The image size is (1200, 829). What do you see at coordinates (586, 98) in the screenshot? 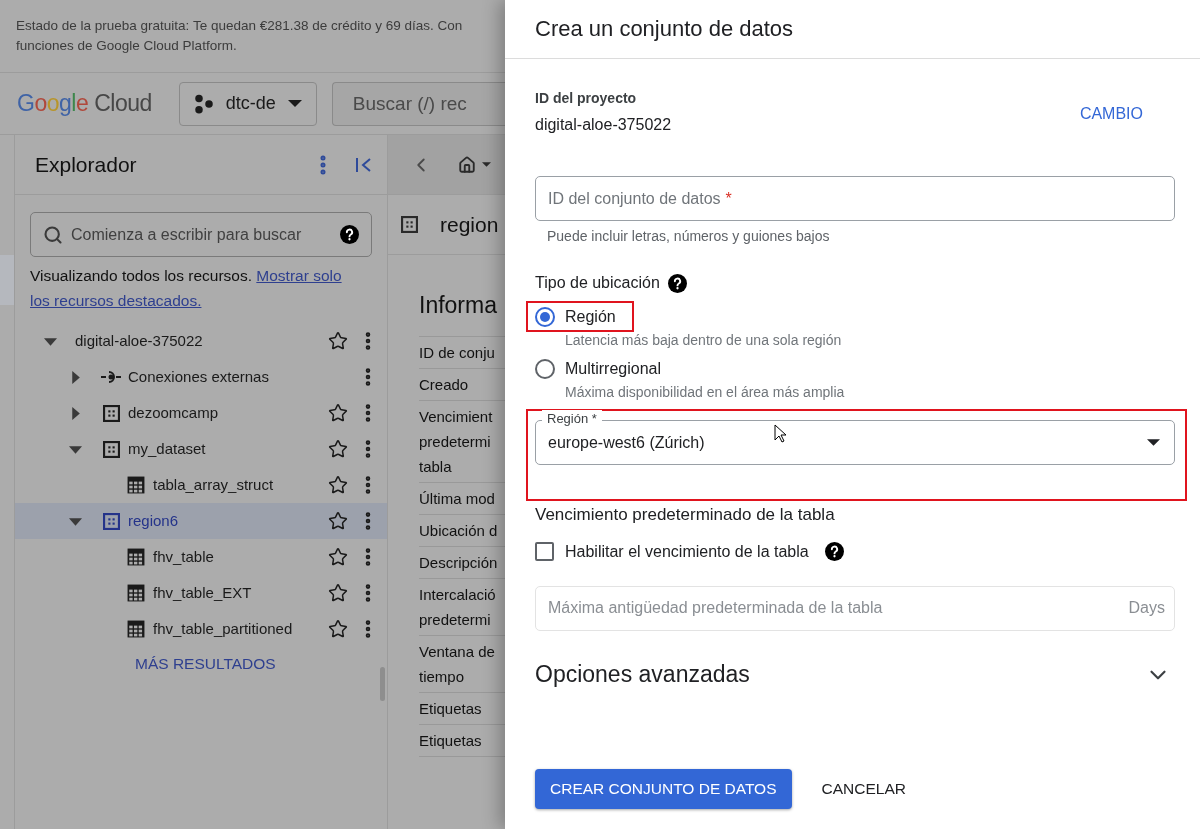
I see `project-id-label: ID del proyecto` at bounding box center [586, 98].